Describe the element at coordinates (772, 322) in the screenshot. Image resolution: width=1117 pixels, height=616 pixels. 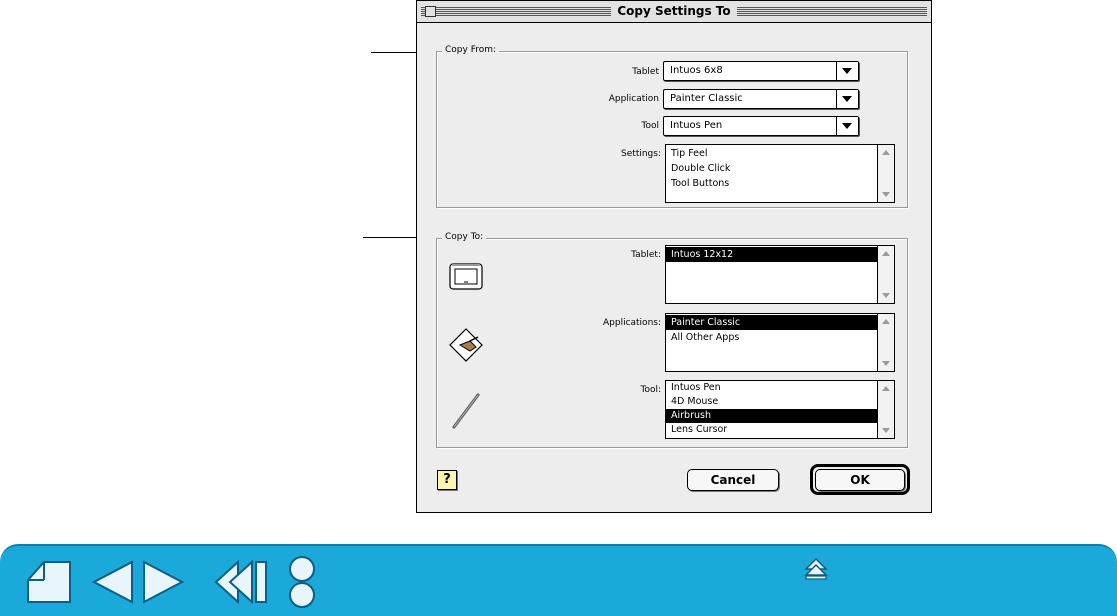
I see `list-item-selected: Painter Classic` at that location.